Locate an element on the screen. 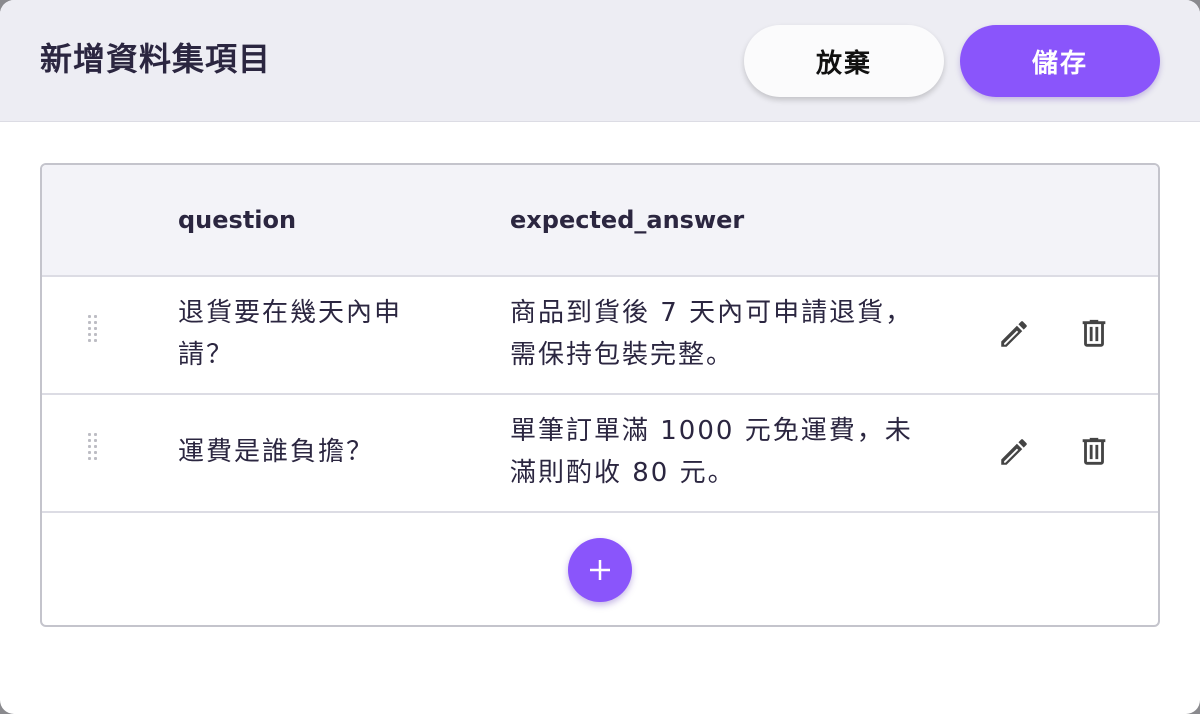 This screenshot has width=1200, height=714. question-cell: 退貨要在幾天內申 請？ is located at coordinates (308, 334).